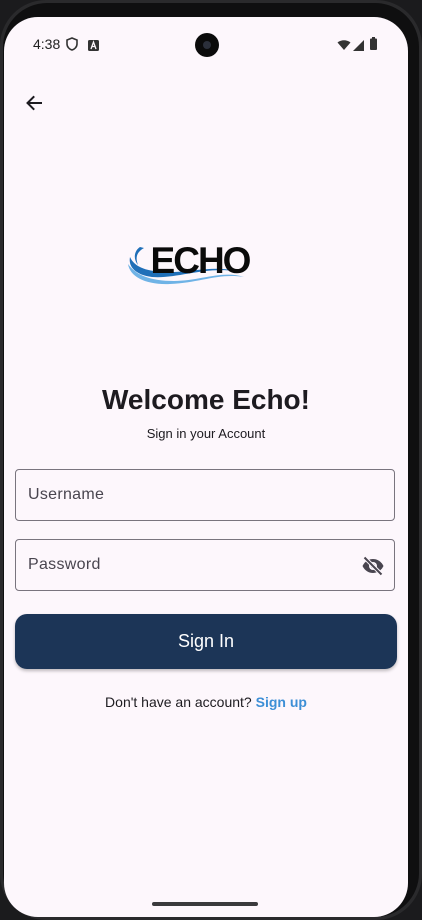 The image size is (422, 920). I want to click on status-bar: 4:38, so click(206, 43).